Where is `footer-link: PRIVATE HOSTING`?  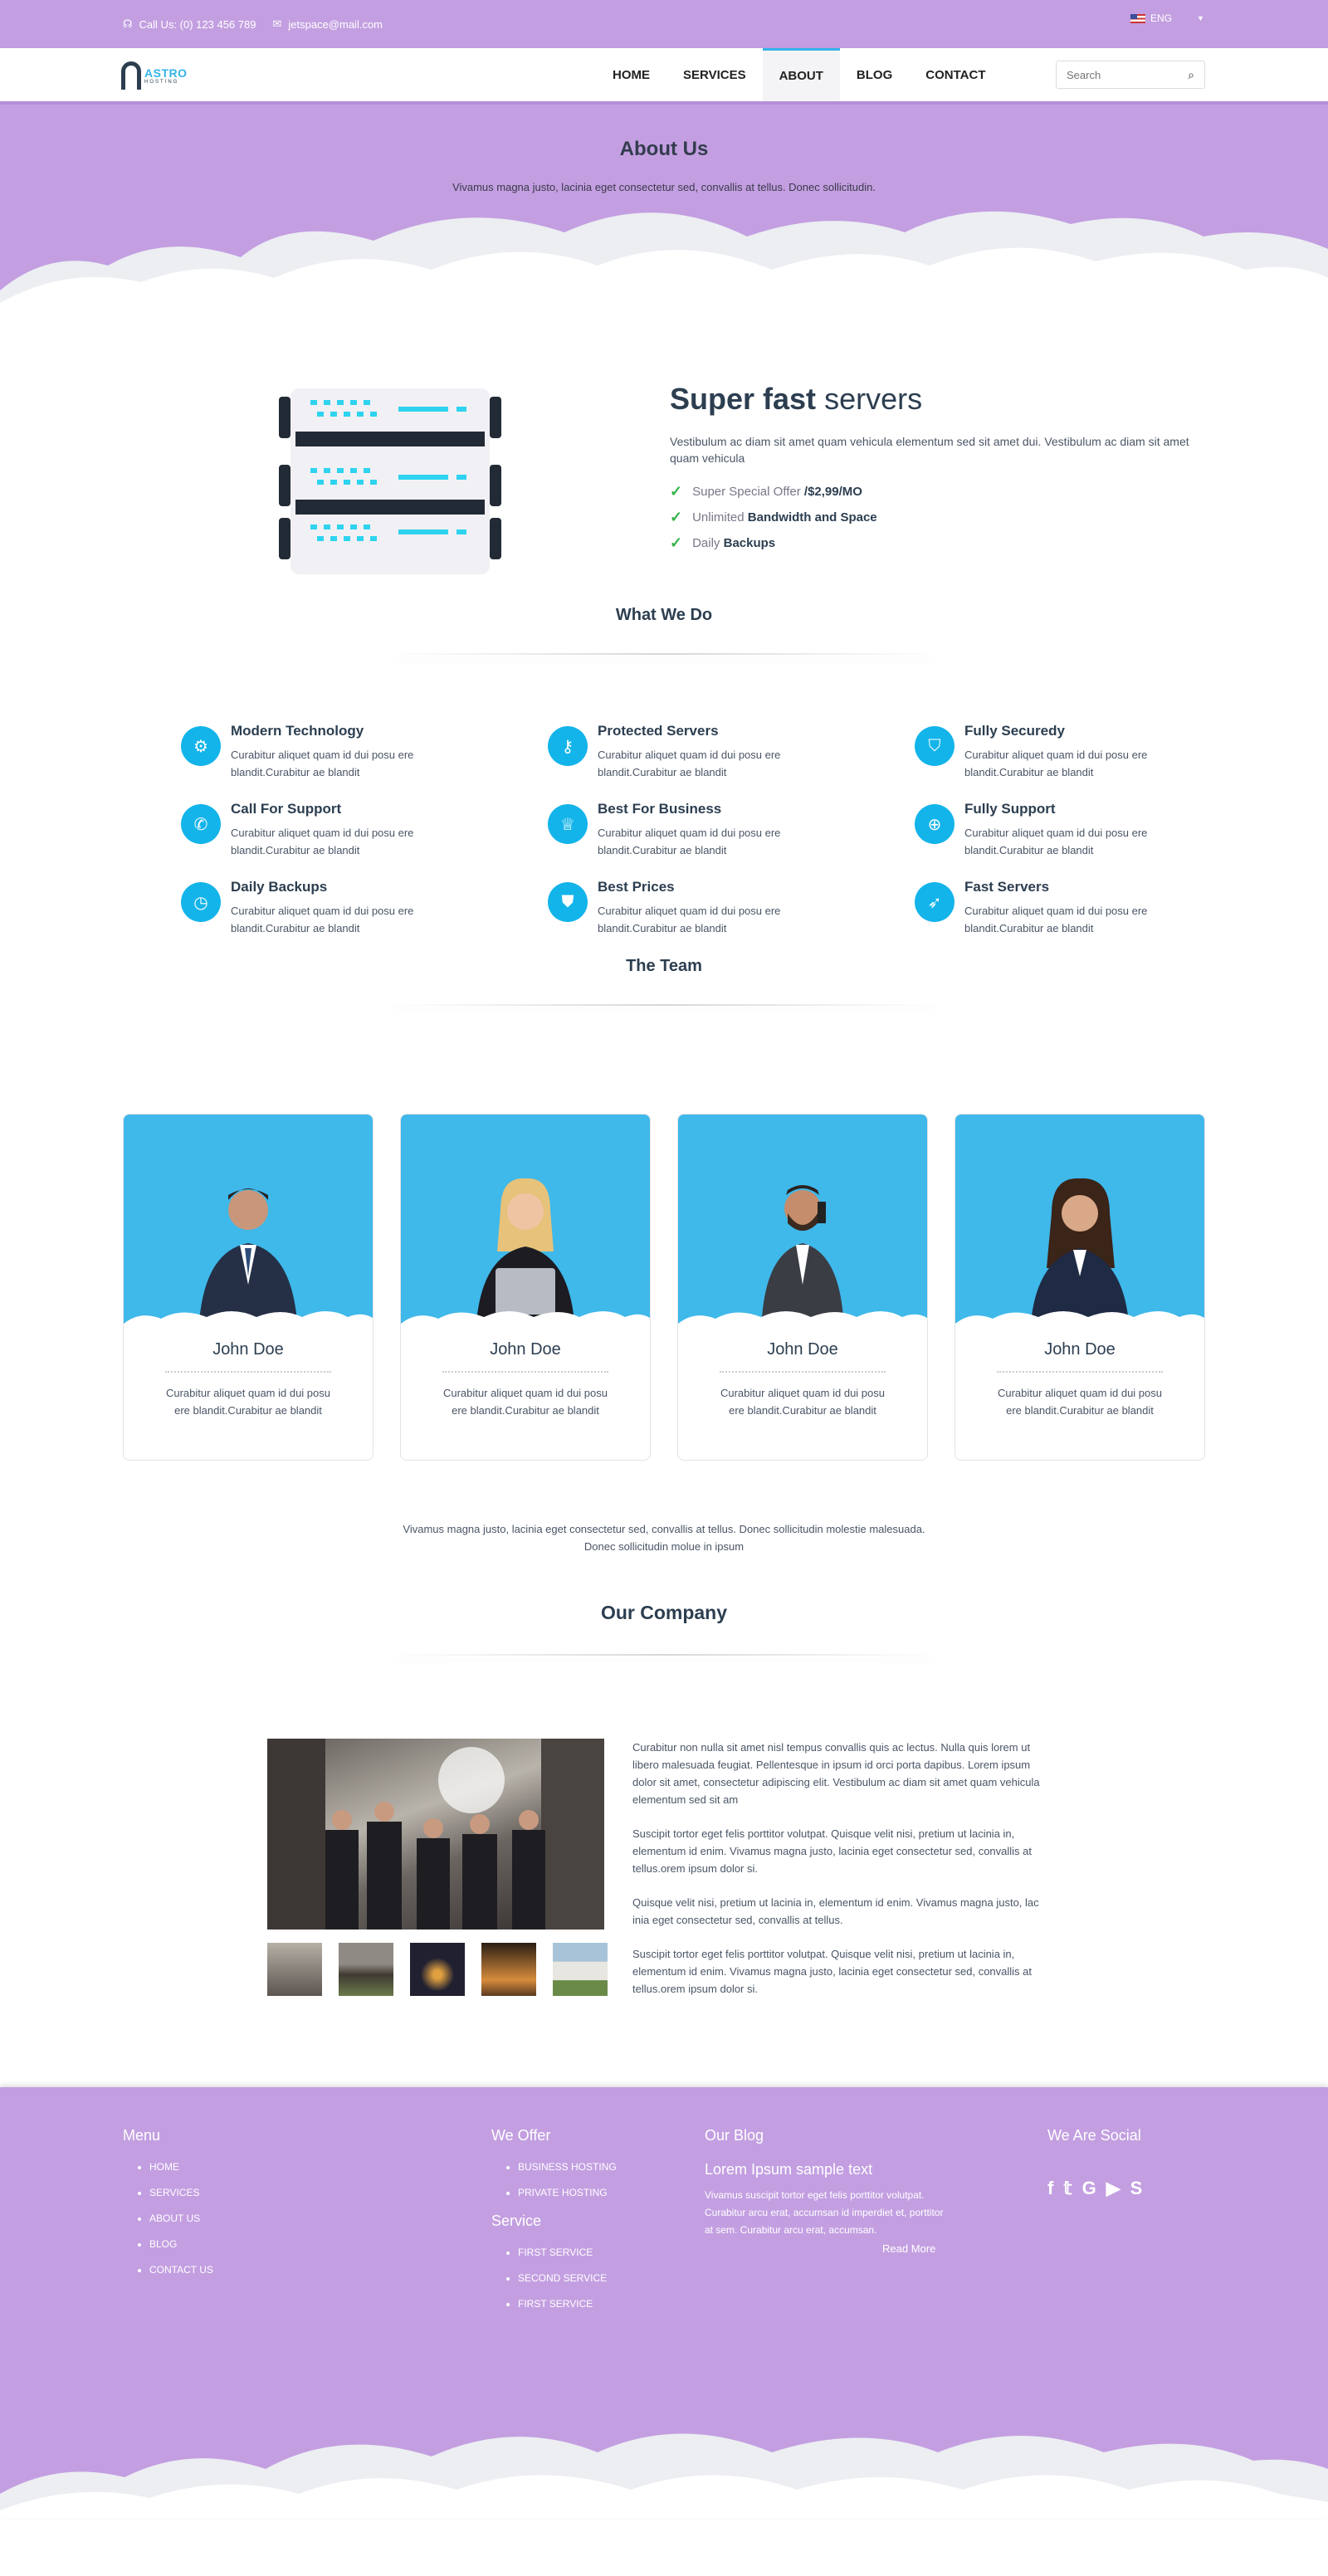
footer-link: PRIVATE HOSTING is located at coordinates (568, 2192).